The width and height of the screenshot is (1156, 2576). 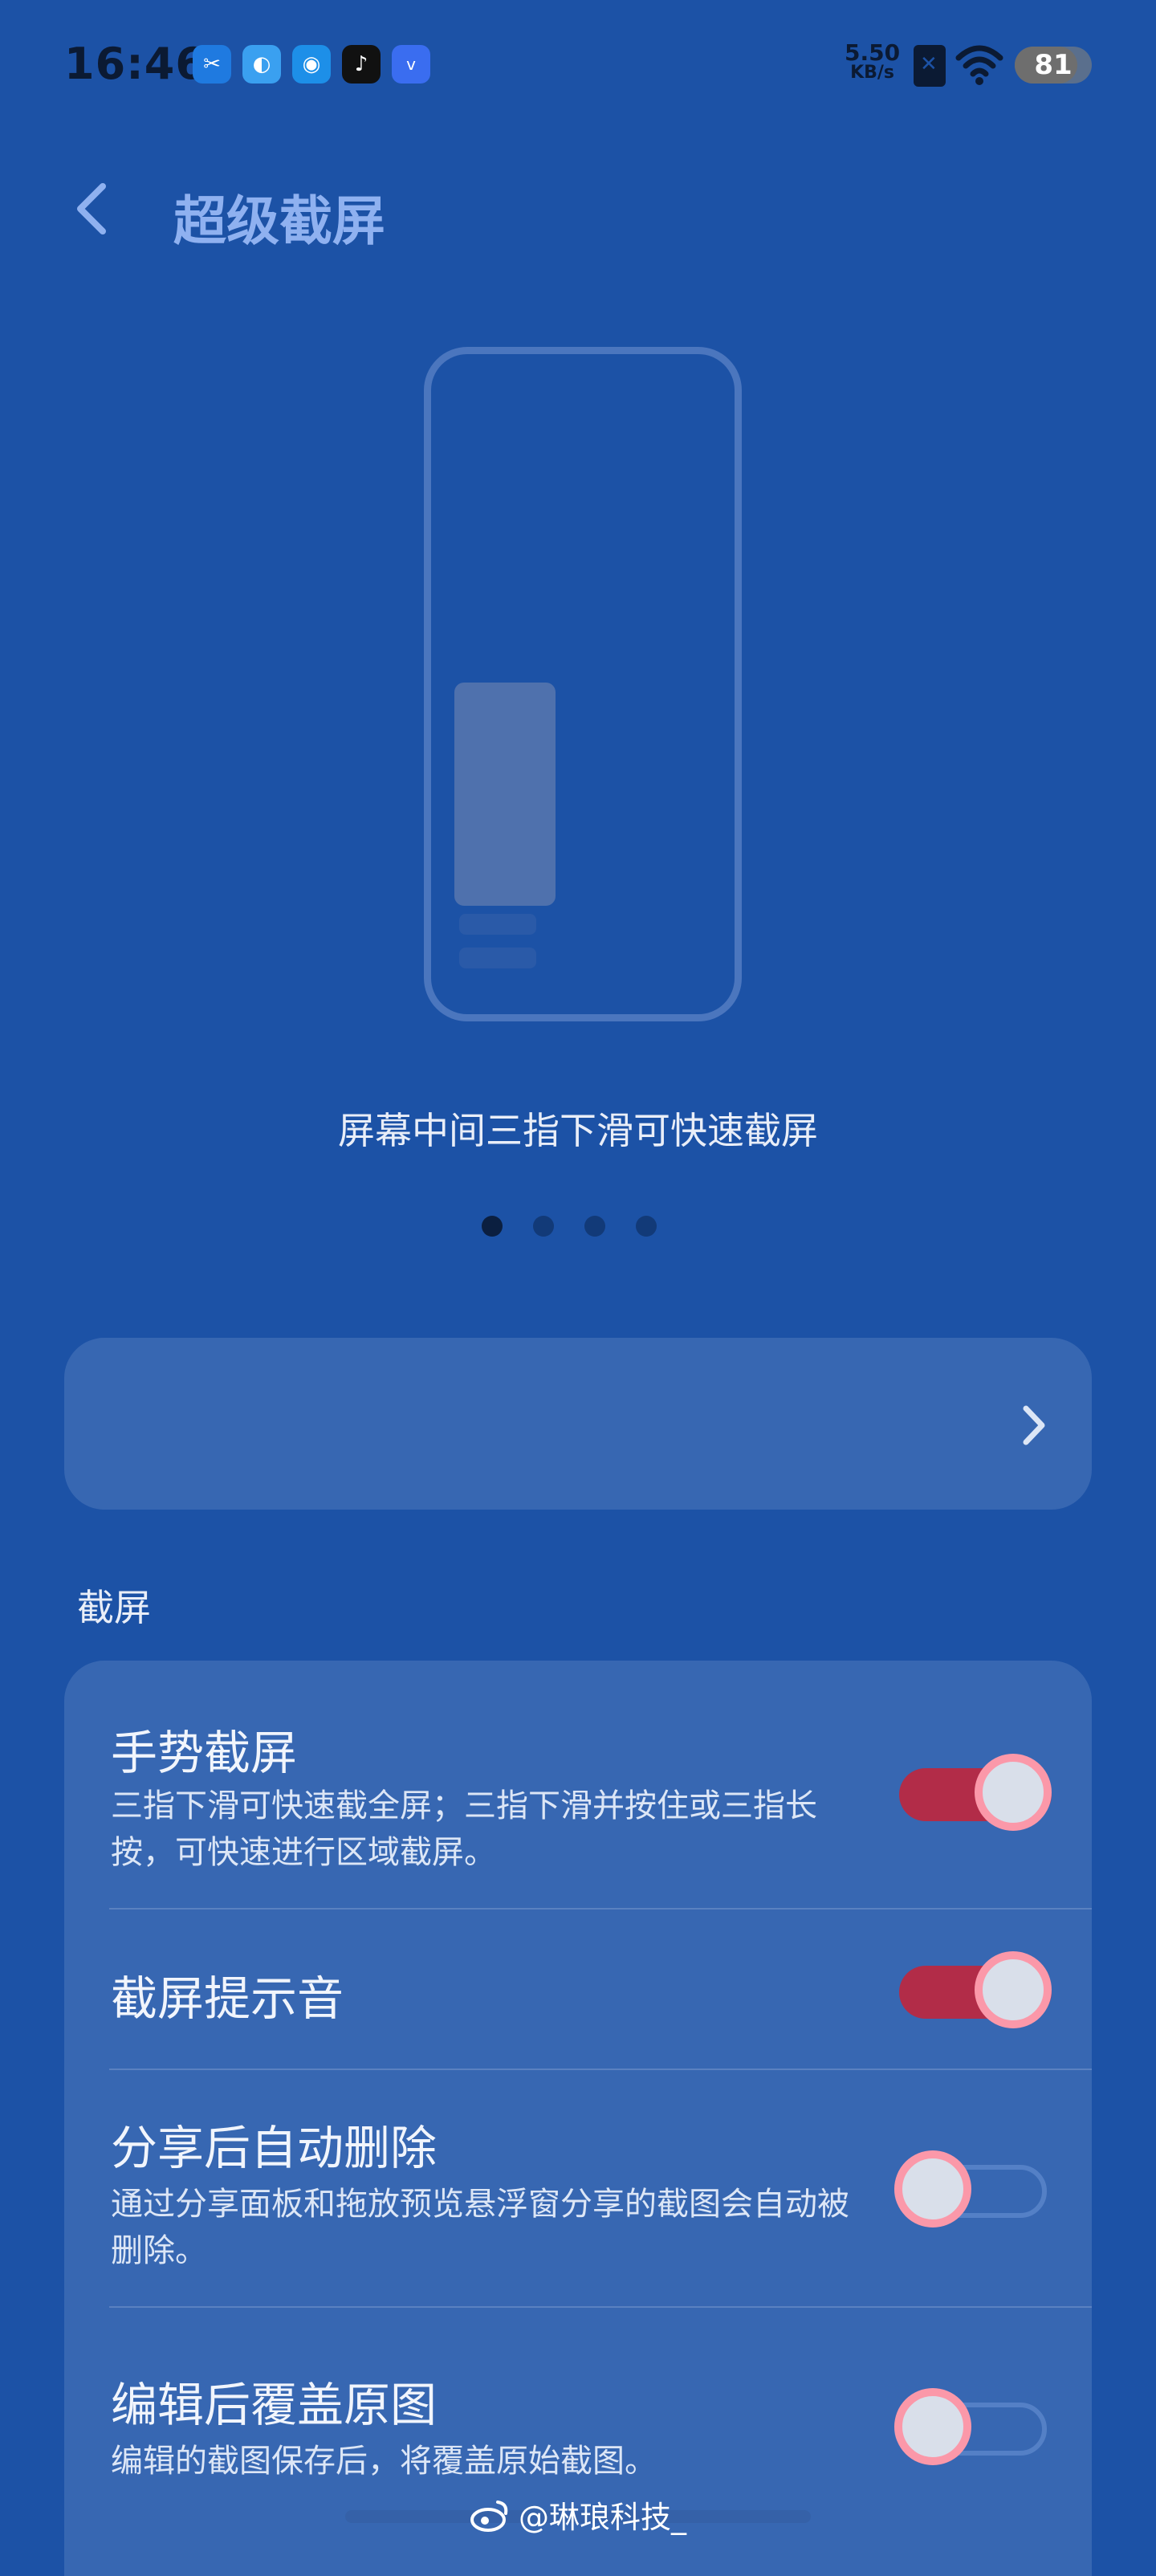 What do you see at coordinates (603, 2517) in the screenshot?
I see `watermark-text: @琳琅科技_` at bounding box center [603, 2517].